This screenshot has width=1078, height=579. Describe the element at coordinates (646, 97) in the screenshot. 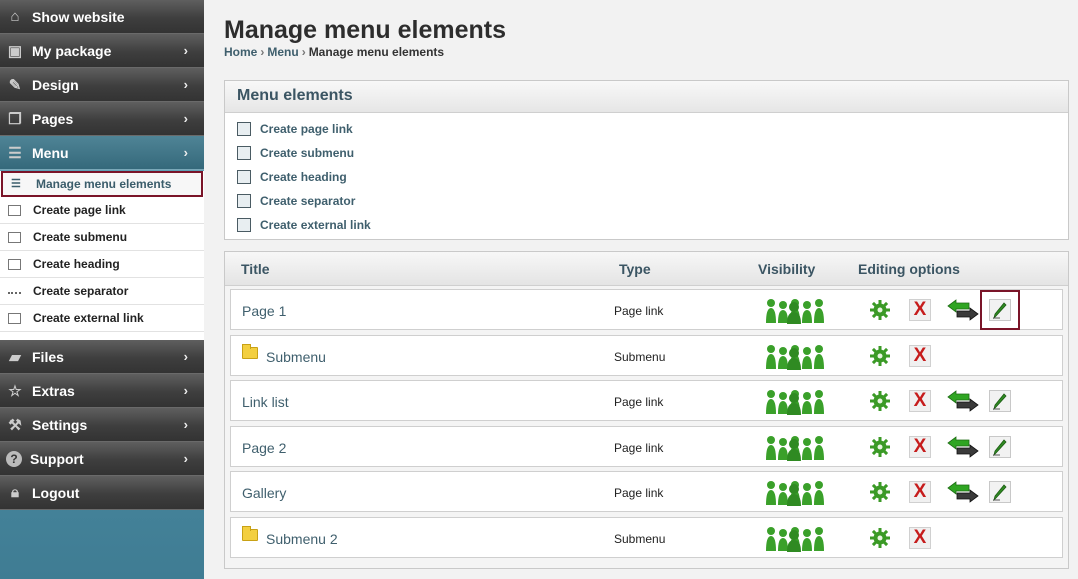

I see `menu-elements-heading: Menu elements` at that location.